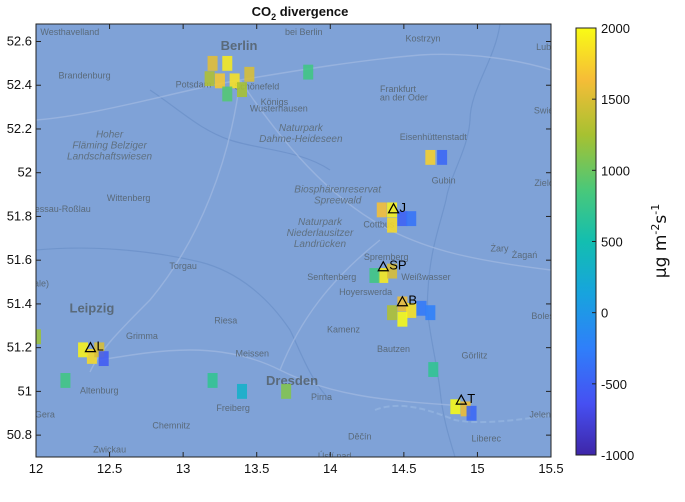 This screenshot has height=502, width=685. I want to click on colorbar-tick-label: 500, so click(612, 242).